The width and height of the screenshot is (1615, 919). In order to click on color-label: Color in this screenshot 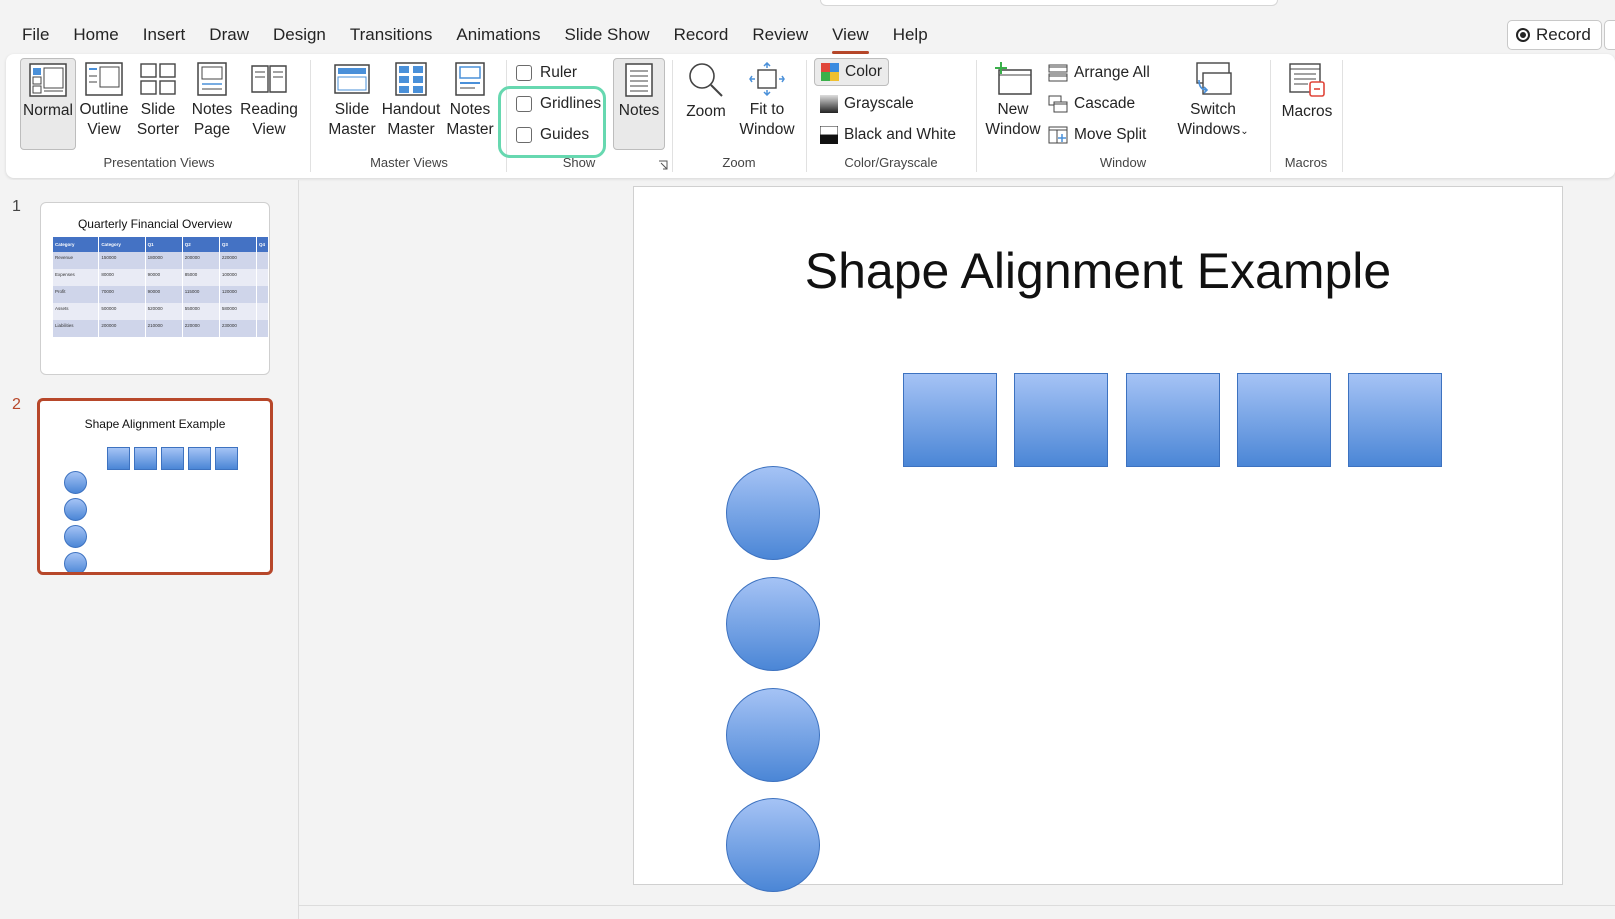, I will do `click(864, 71)`.